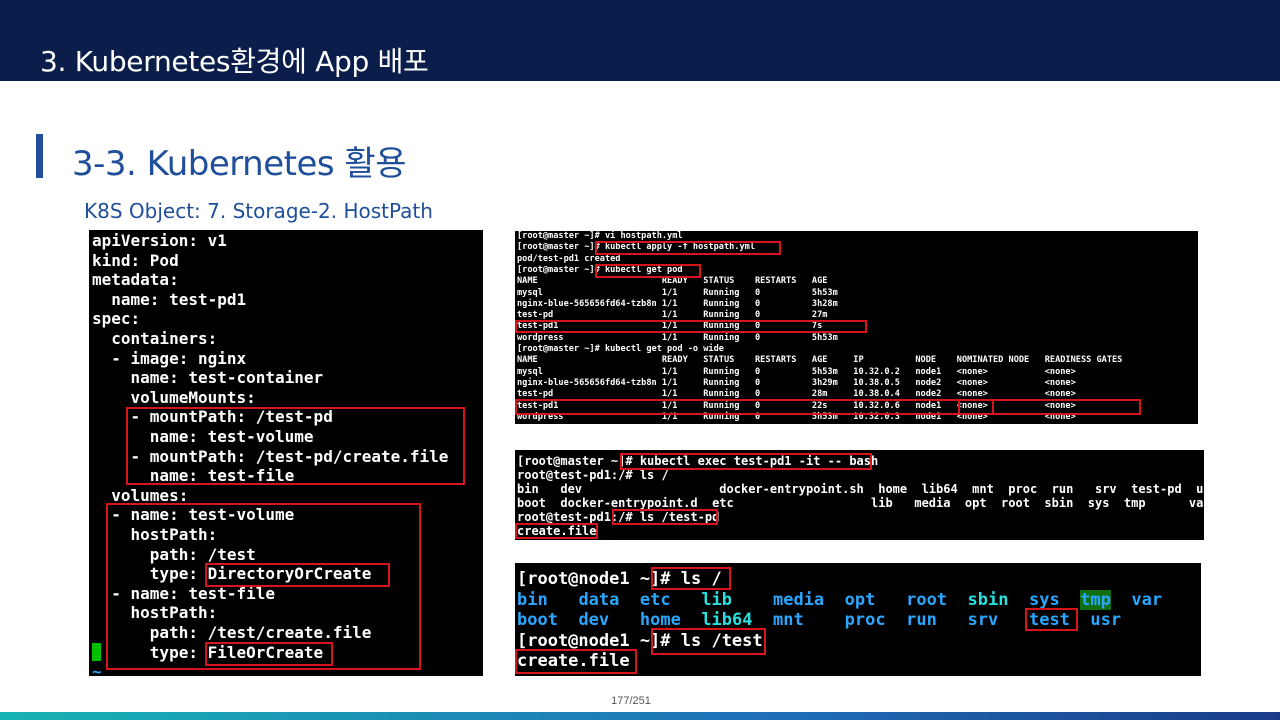  I want to click on highlight-box-directory-or-create, so click(297, 575).